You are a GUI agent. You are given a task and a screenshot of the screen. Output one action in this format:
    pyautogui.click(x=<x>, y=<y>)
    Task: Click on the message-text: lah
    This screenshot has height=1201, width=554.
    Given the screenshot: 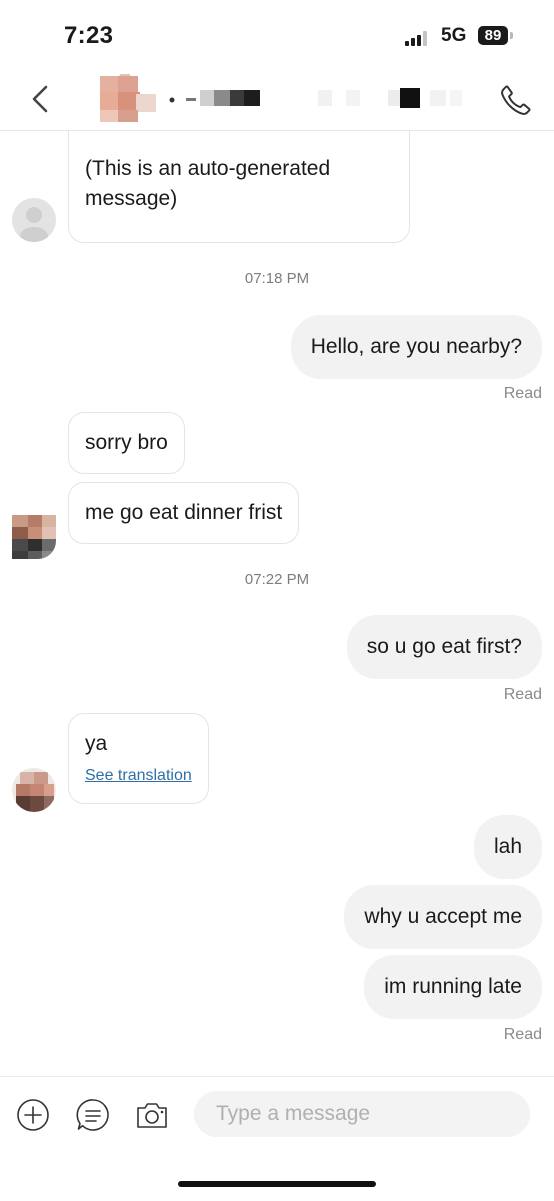 What is the action you would take?
    pyautogui.click(x=507, y=846)
    